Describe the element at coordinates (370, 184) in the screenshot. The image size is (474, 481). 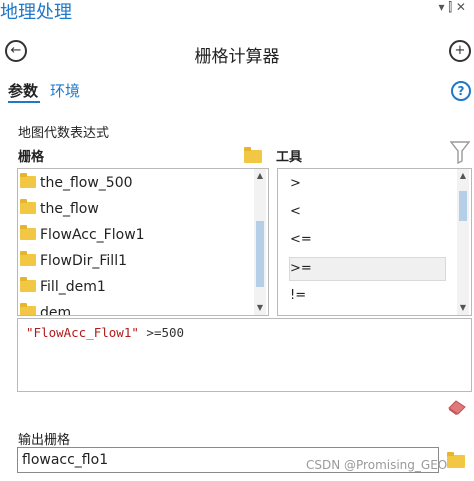
I see `operator-item: >` at that location.